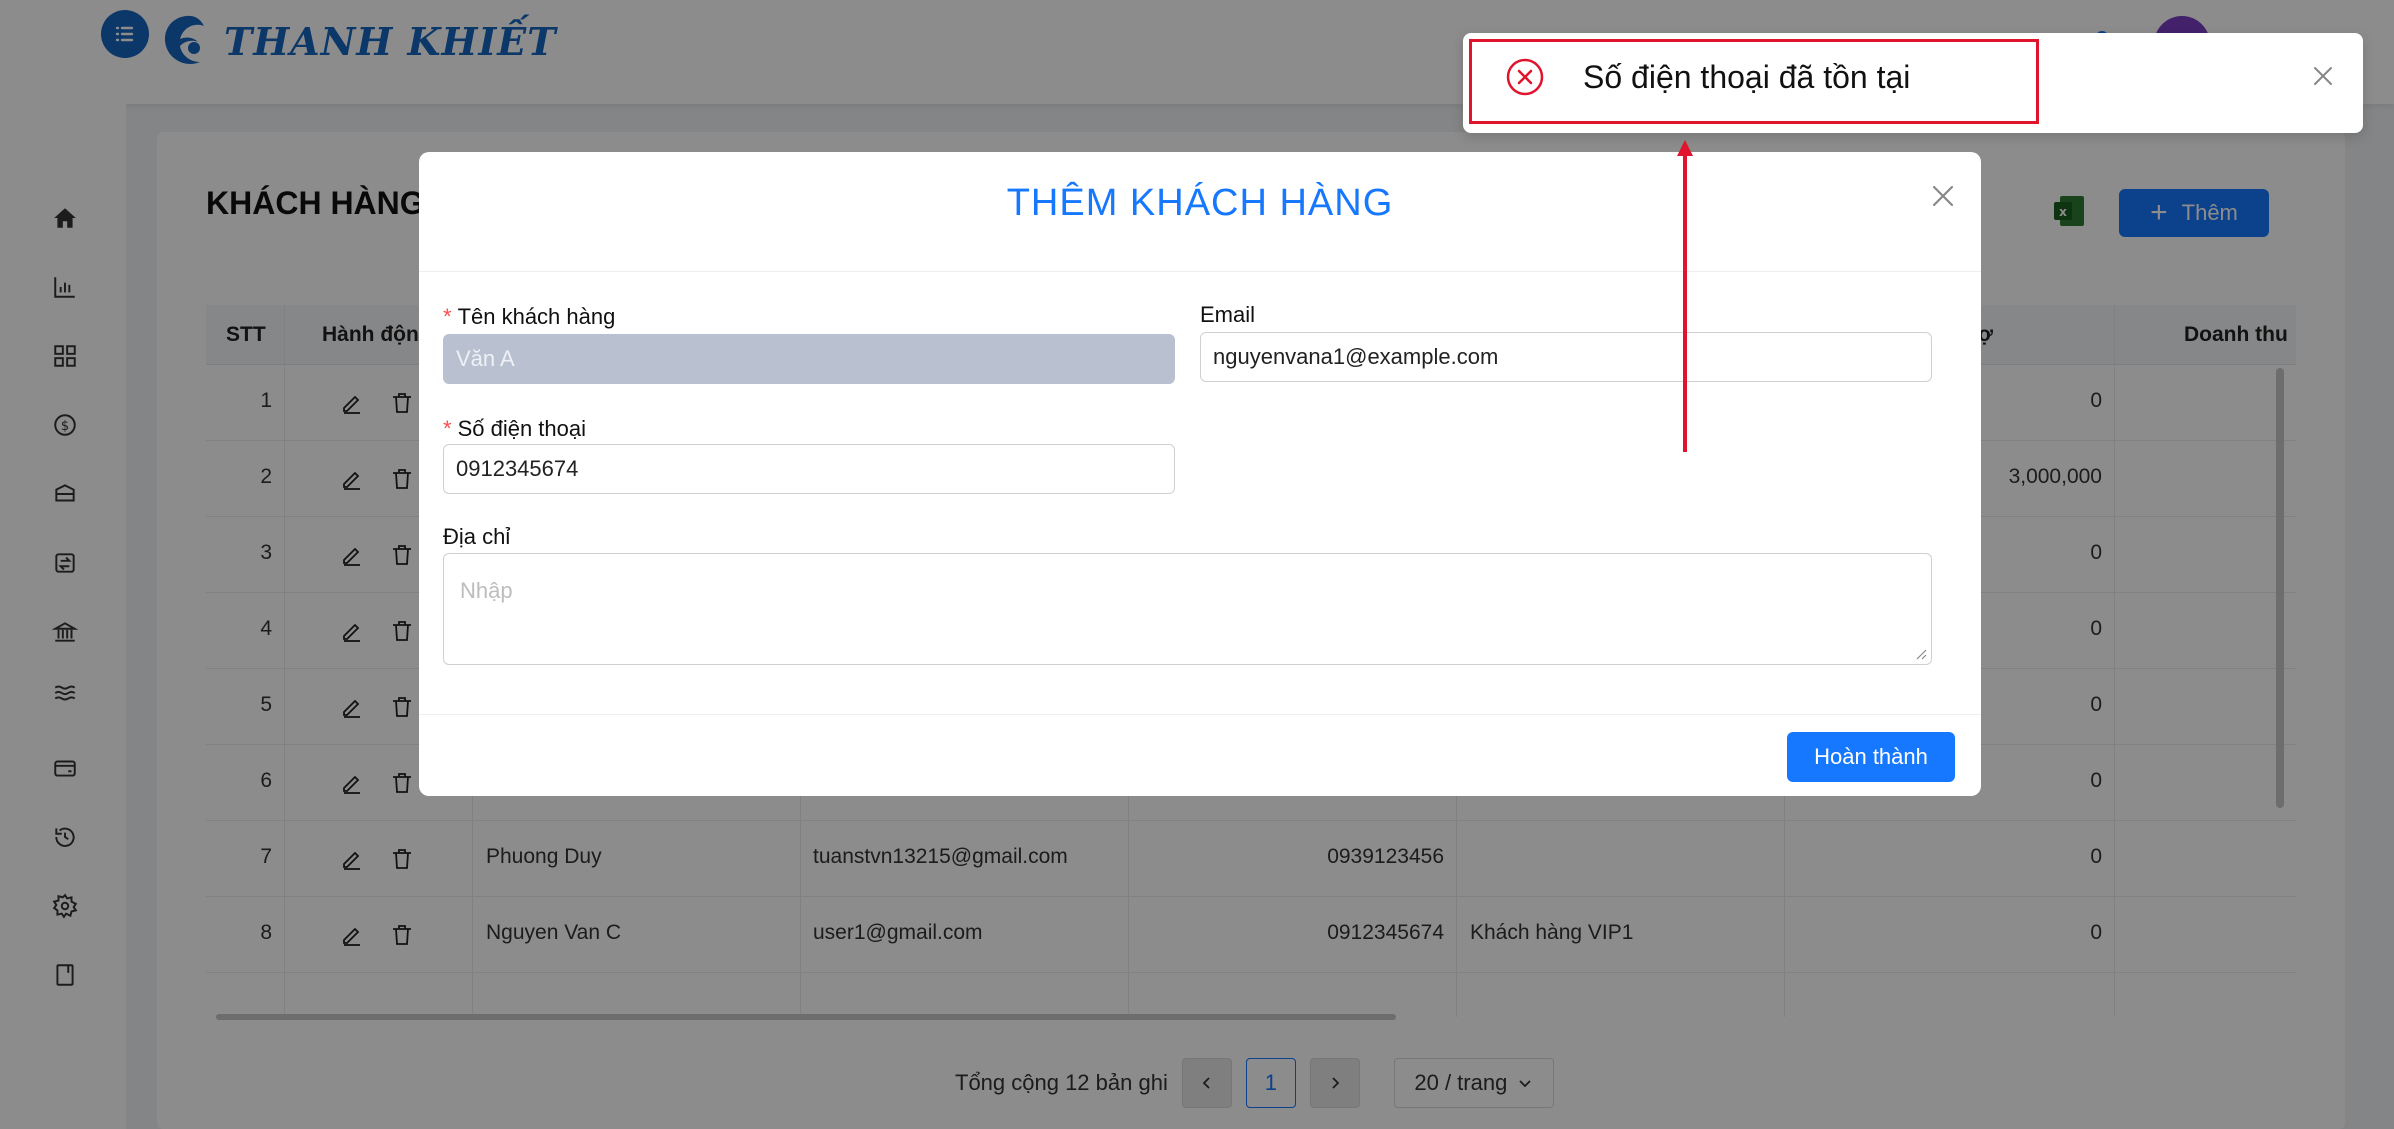 This screenshot has height=1129, width=2394. Describe the element at coordinates (809, 359) in the screenshot. I see `customer-name-field: Văn A` at that location.